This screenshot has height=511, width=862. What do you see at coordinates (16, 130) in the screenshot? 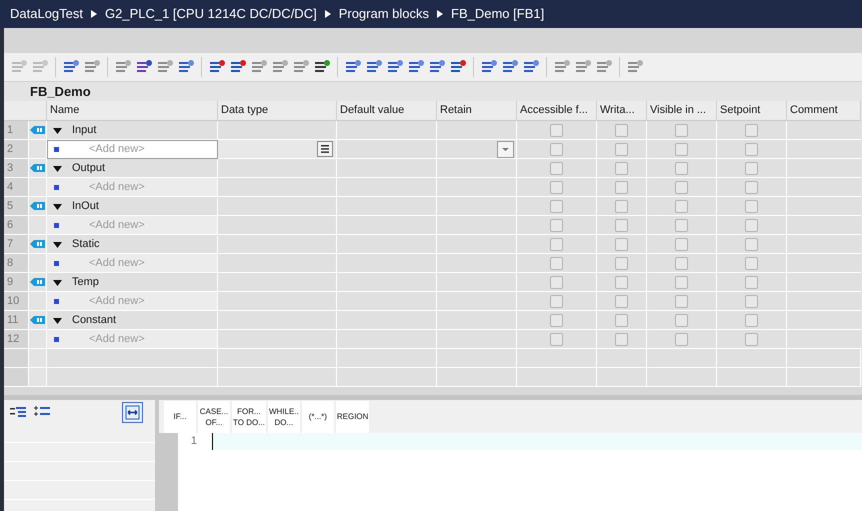
I see `row-number: 1` at bounding box center [16, 130].